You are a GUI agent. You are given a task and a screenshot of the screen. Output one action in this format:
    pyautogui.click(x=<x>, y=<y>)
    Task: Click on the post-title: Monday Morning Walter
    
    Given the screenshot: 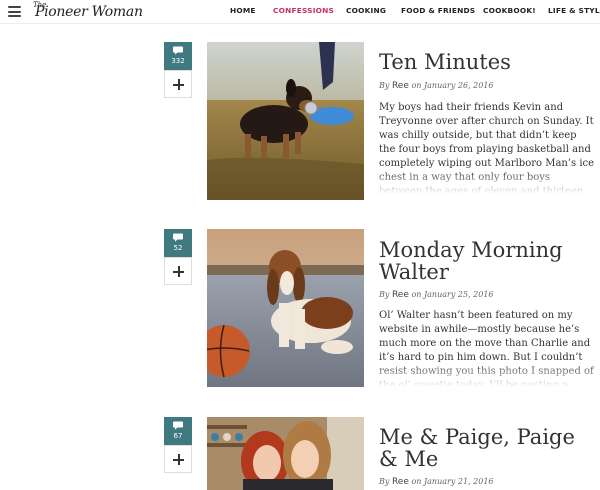 What is the action you would take?
    pyautogui.click(x=487, y=261)
    